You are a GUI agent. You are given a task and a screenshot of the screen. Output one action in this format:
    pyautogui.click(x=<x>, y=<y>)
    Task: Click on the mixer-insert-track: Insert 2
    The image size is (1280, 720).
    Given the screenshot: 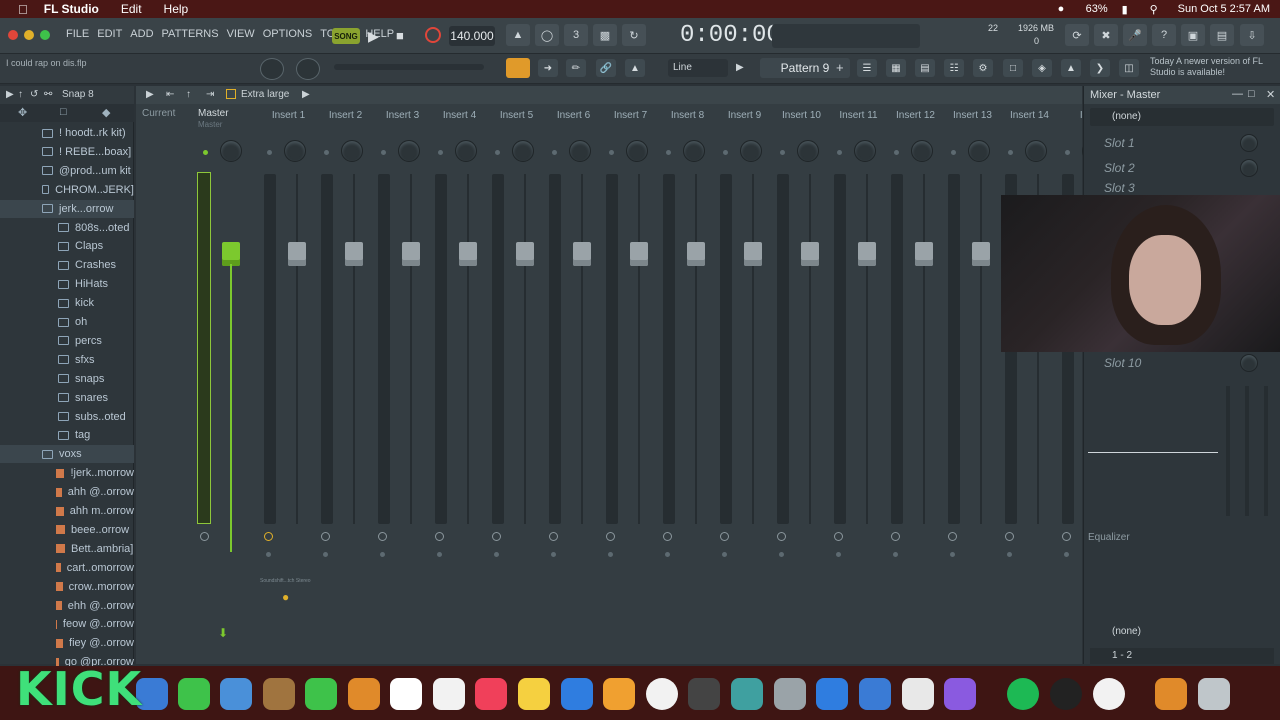 What is the action you would take?
    pyautogui.click(x=345, y=341)
    